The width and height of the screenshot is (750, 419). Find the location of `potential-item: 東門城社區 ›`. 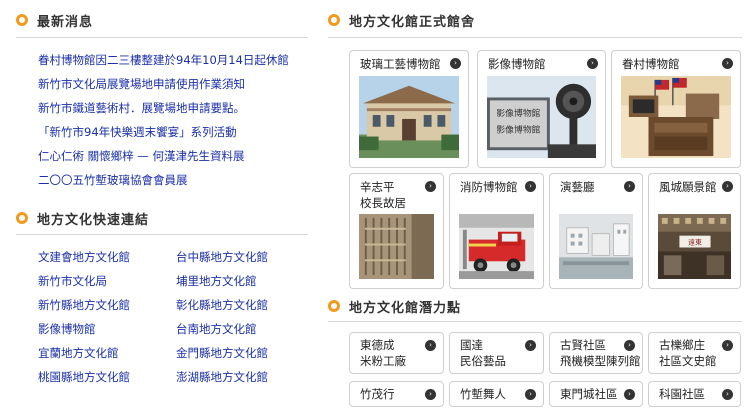

potential-item: 東門城社區 › is located at coordinates (596, 394).